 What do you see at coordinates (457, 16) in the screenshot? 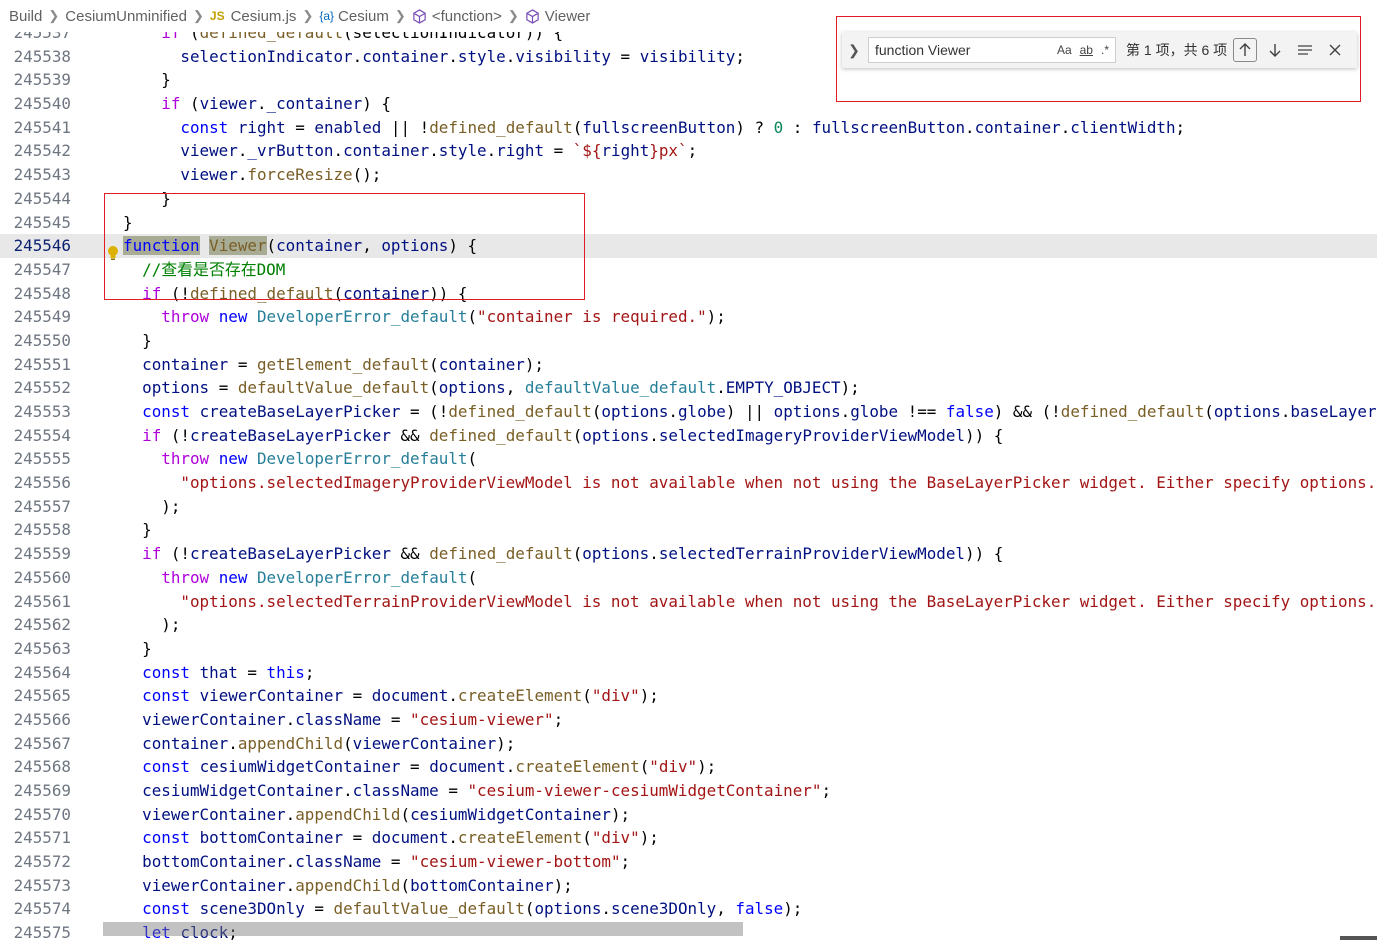
I see `breadcrumb-item-function: <function>` at bounding box center [457, 16].